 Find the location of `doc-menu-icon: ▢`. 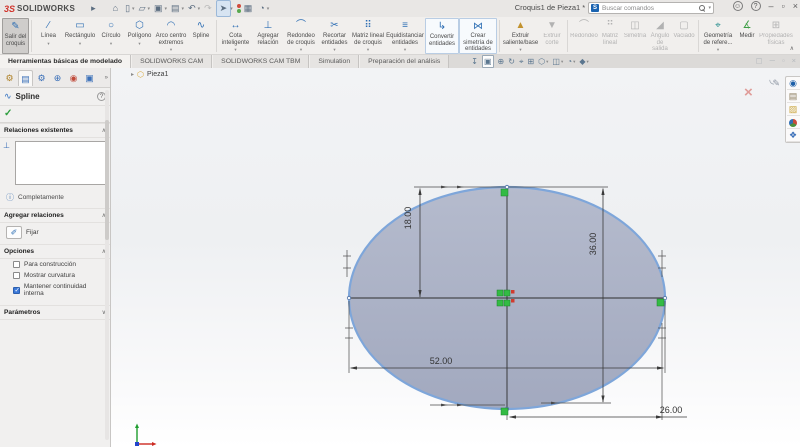

doc-menu-icon: ▢ is located at coordinates (759, 60).